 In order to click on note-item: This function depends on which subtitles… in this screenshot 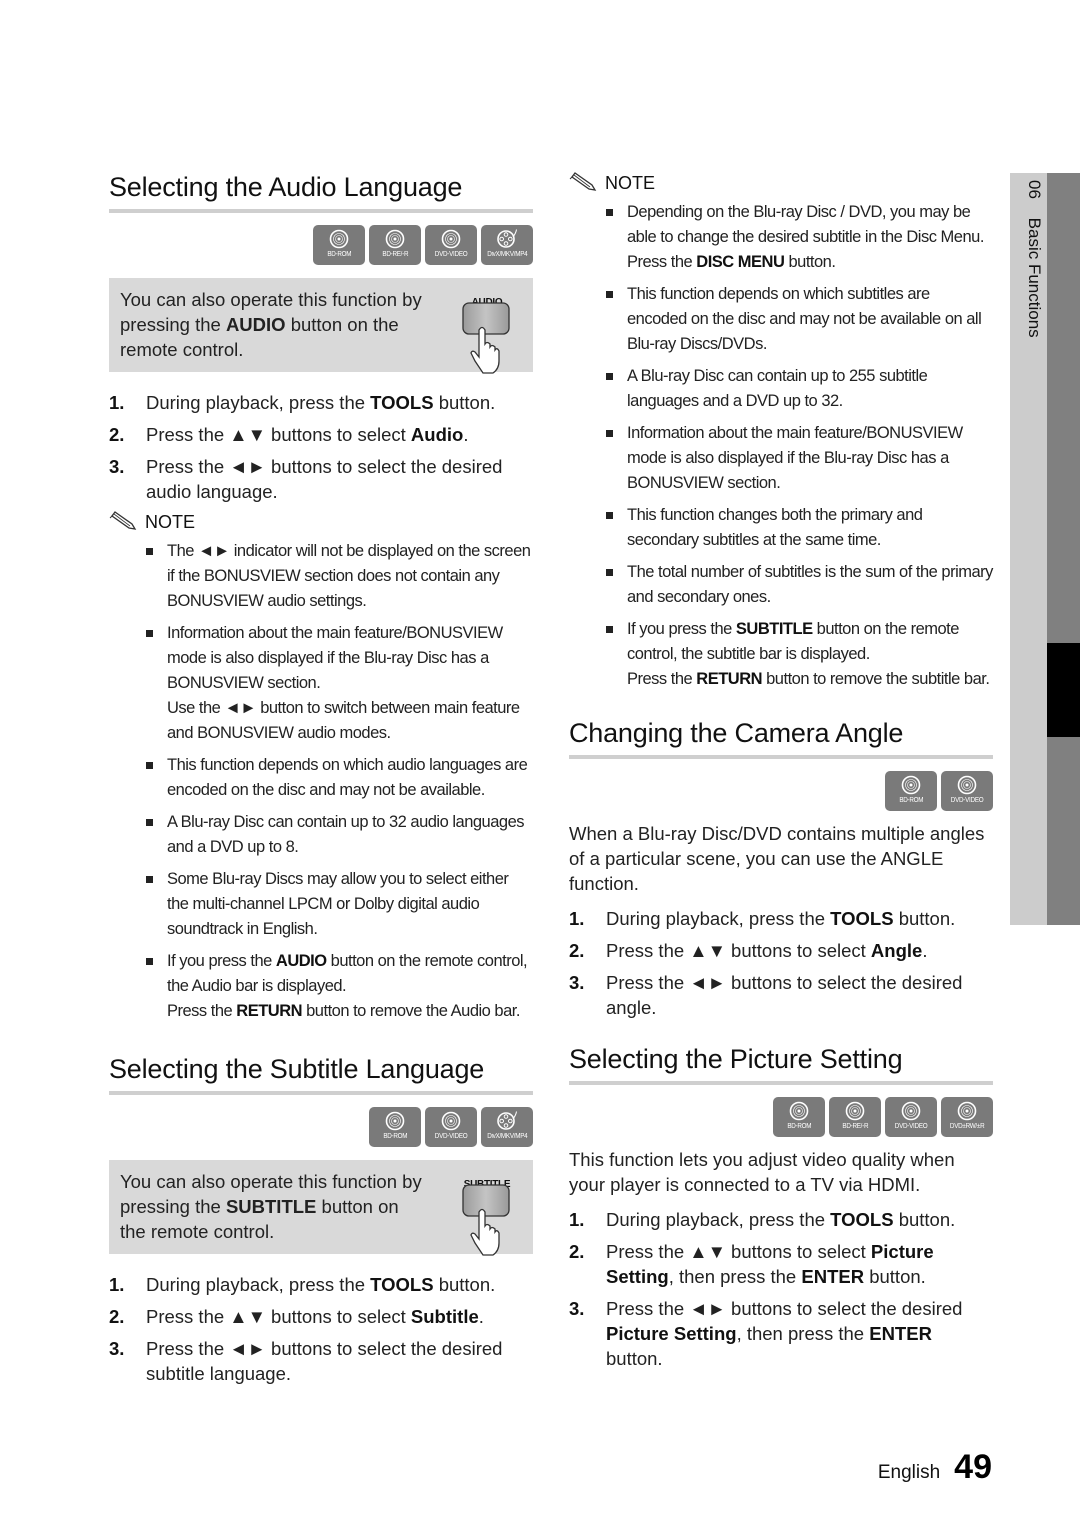, I will do `click(781, 319)`.